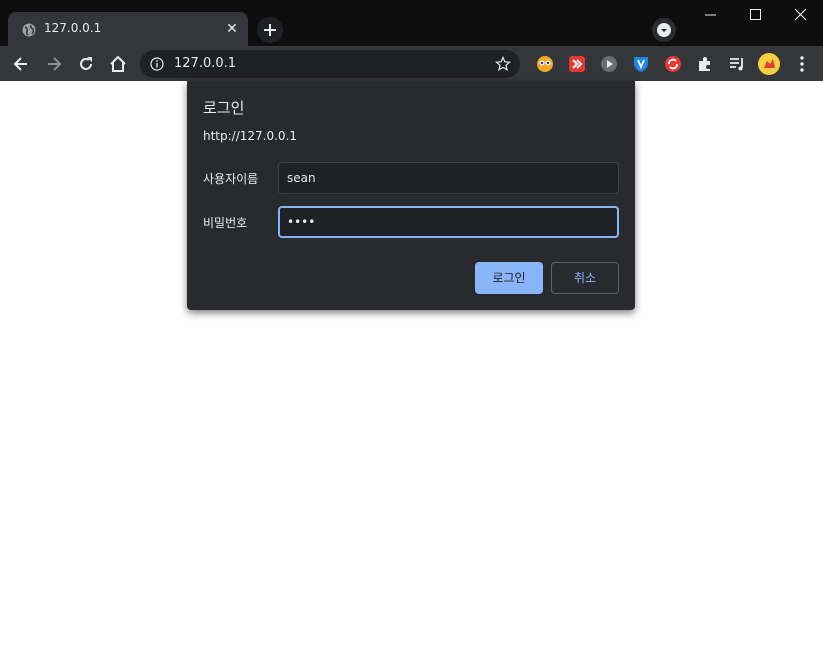 The height and width of the screenshot is (664, 823). I want to click on sync-extension-icon, so click(673, 64).